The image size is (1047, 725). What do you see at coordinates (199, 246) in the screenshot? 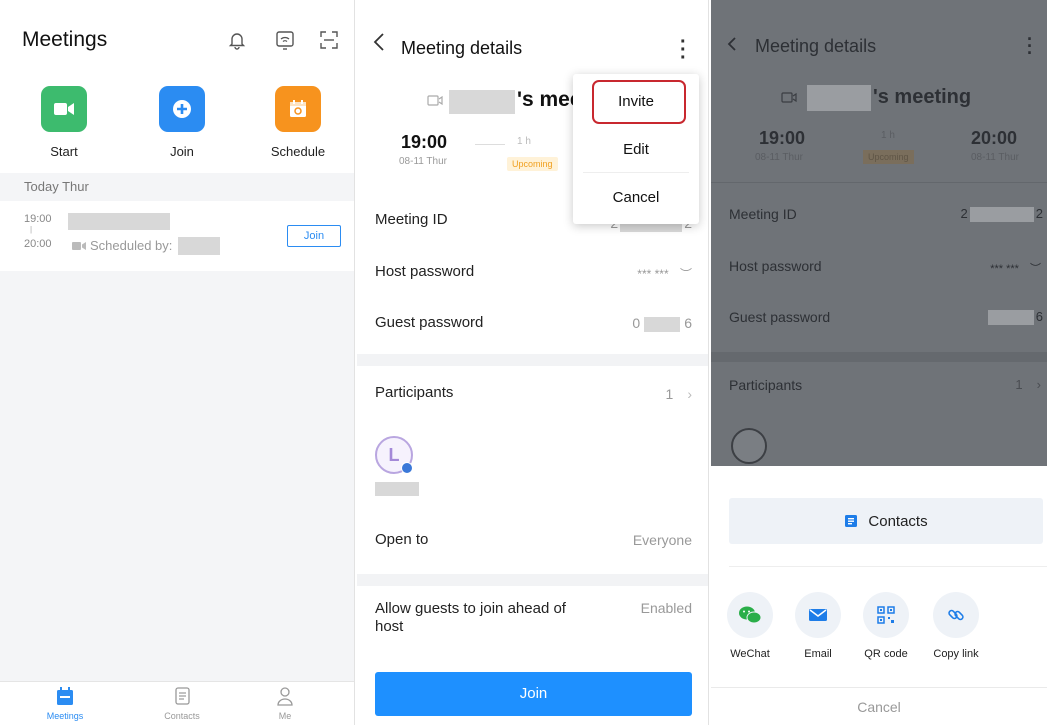
I see `organizer-name-redacted` at bounding box center [199, 246].